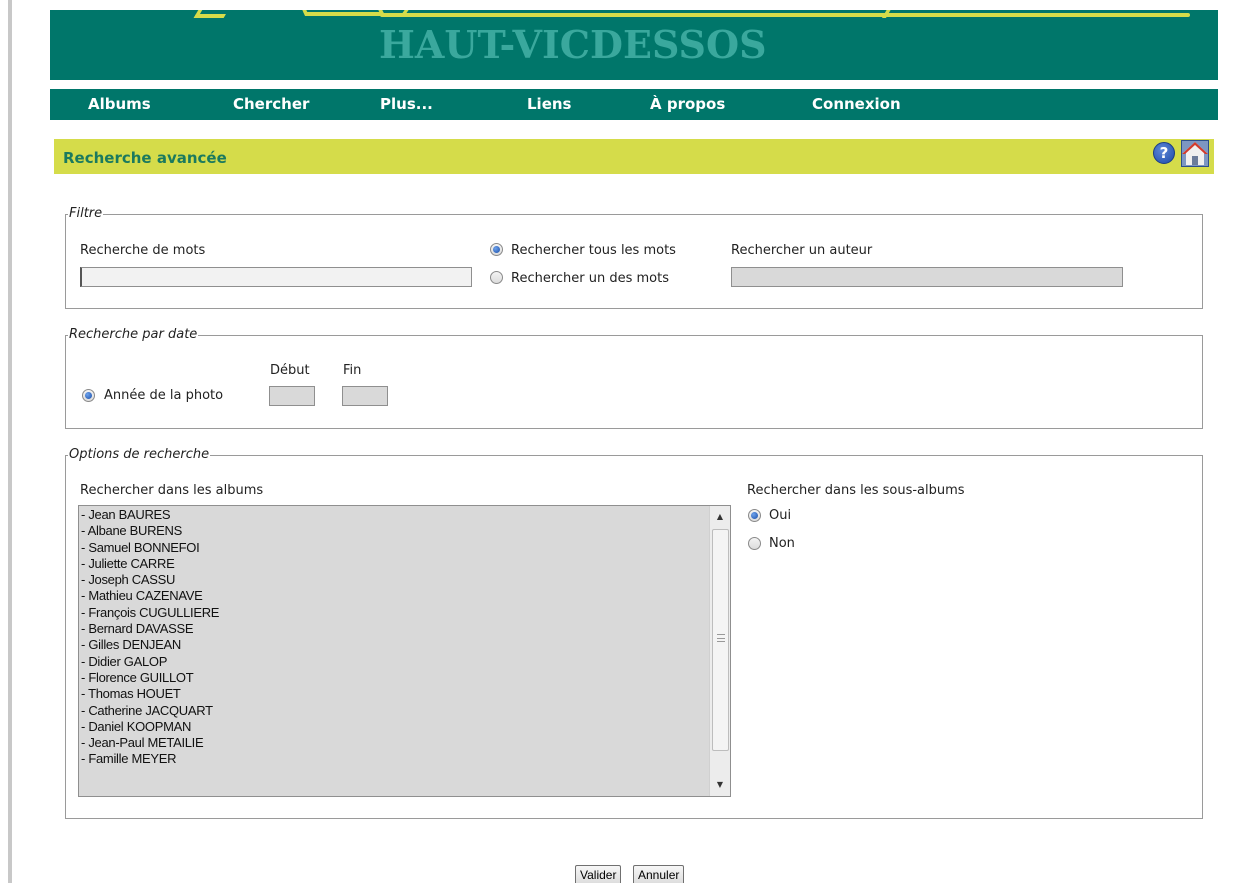 The width and height of the screenshot is (1249, 883). Describe the element at coordinates (687, 104) in the screenshot. I see `nav-a-propos: À propos` at that location.